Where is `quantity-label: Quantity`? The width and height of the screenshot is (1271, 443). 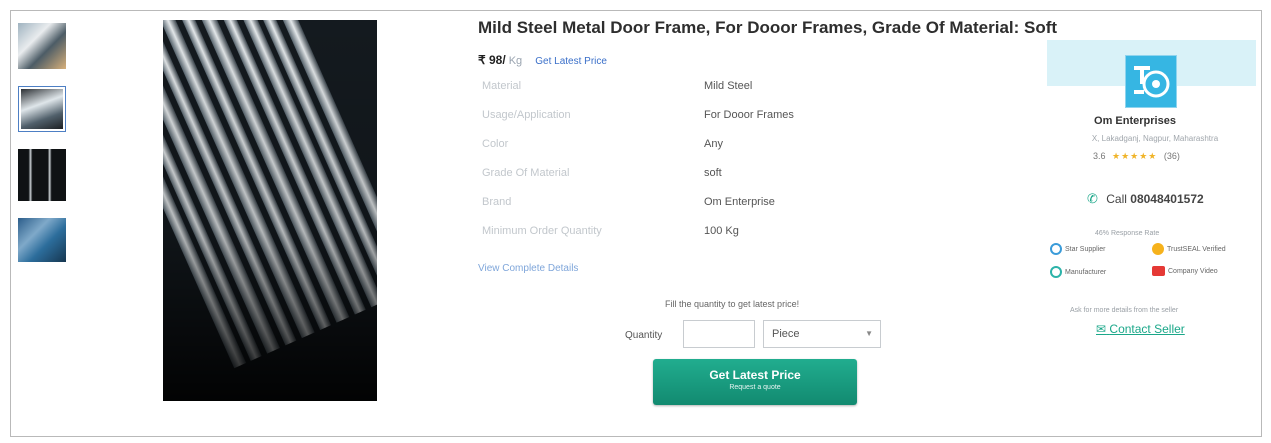
quantity-label: Quantity is located at coordinates (644, 335).